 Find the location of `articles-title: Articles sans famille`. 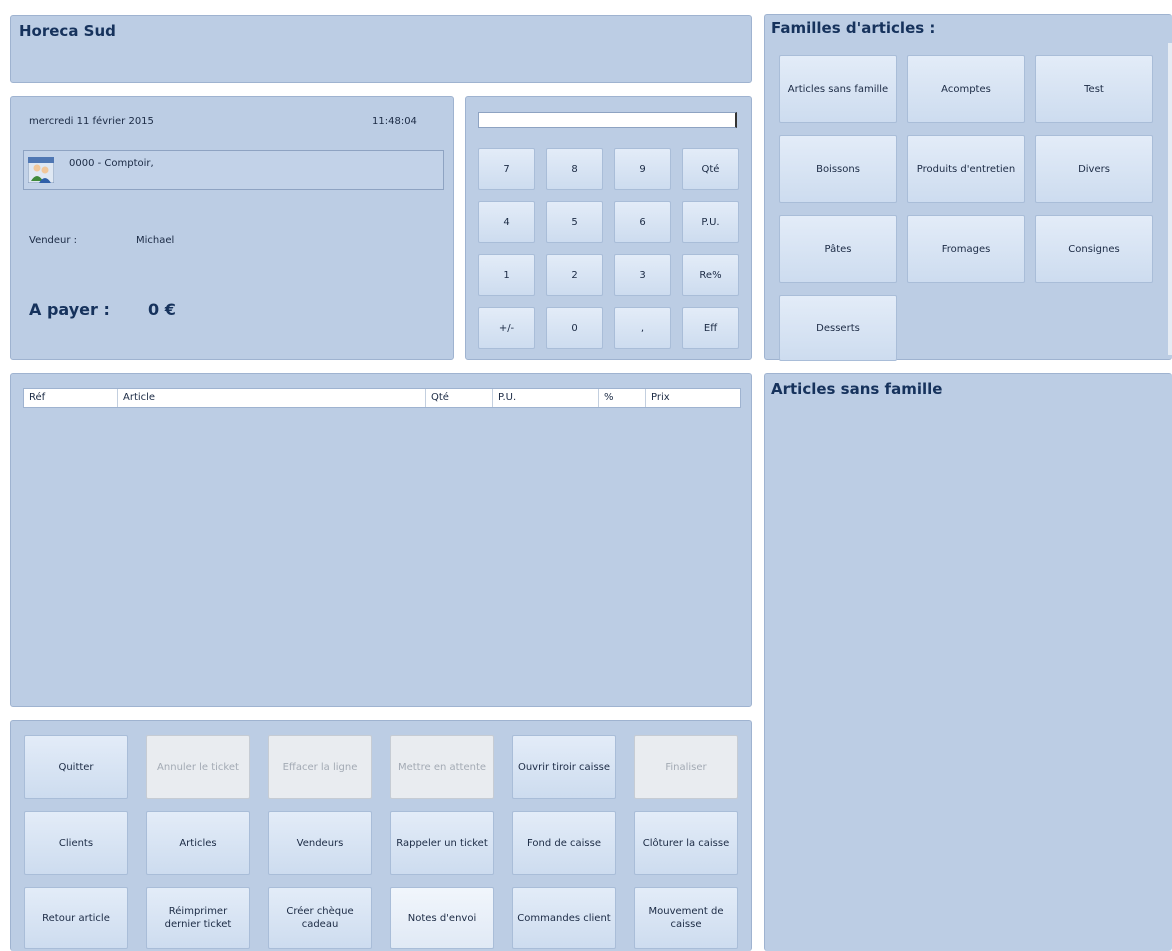

articles-title: Articles sans famille is located at coordinates (857, 389).